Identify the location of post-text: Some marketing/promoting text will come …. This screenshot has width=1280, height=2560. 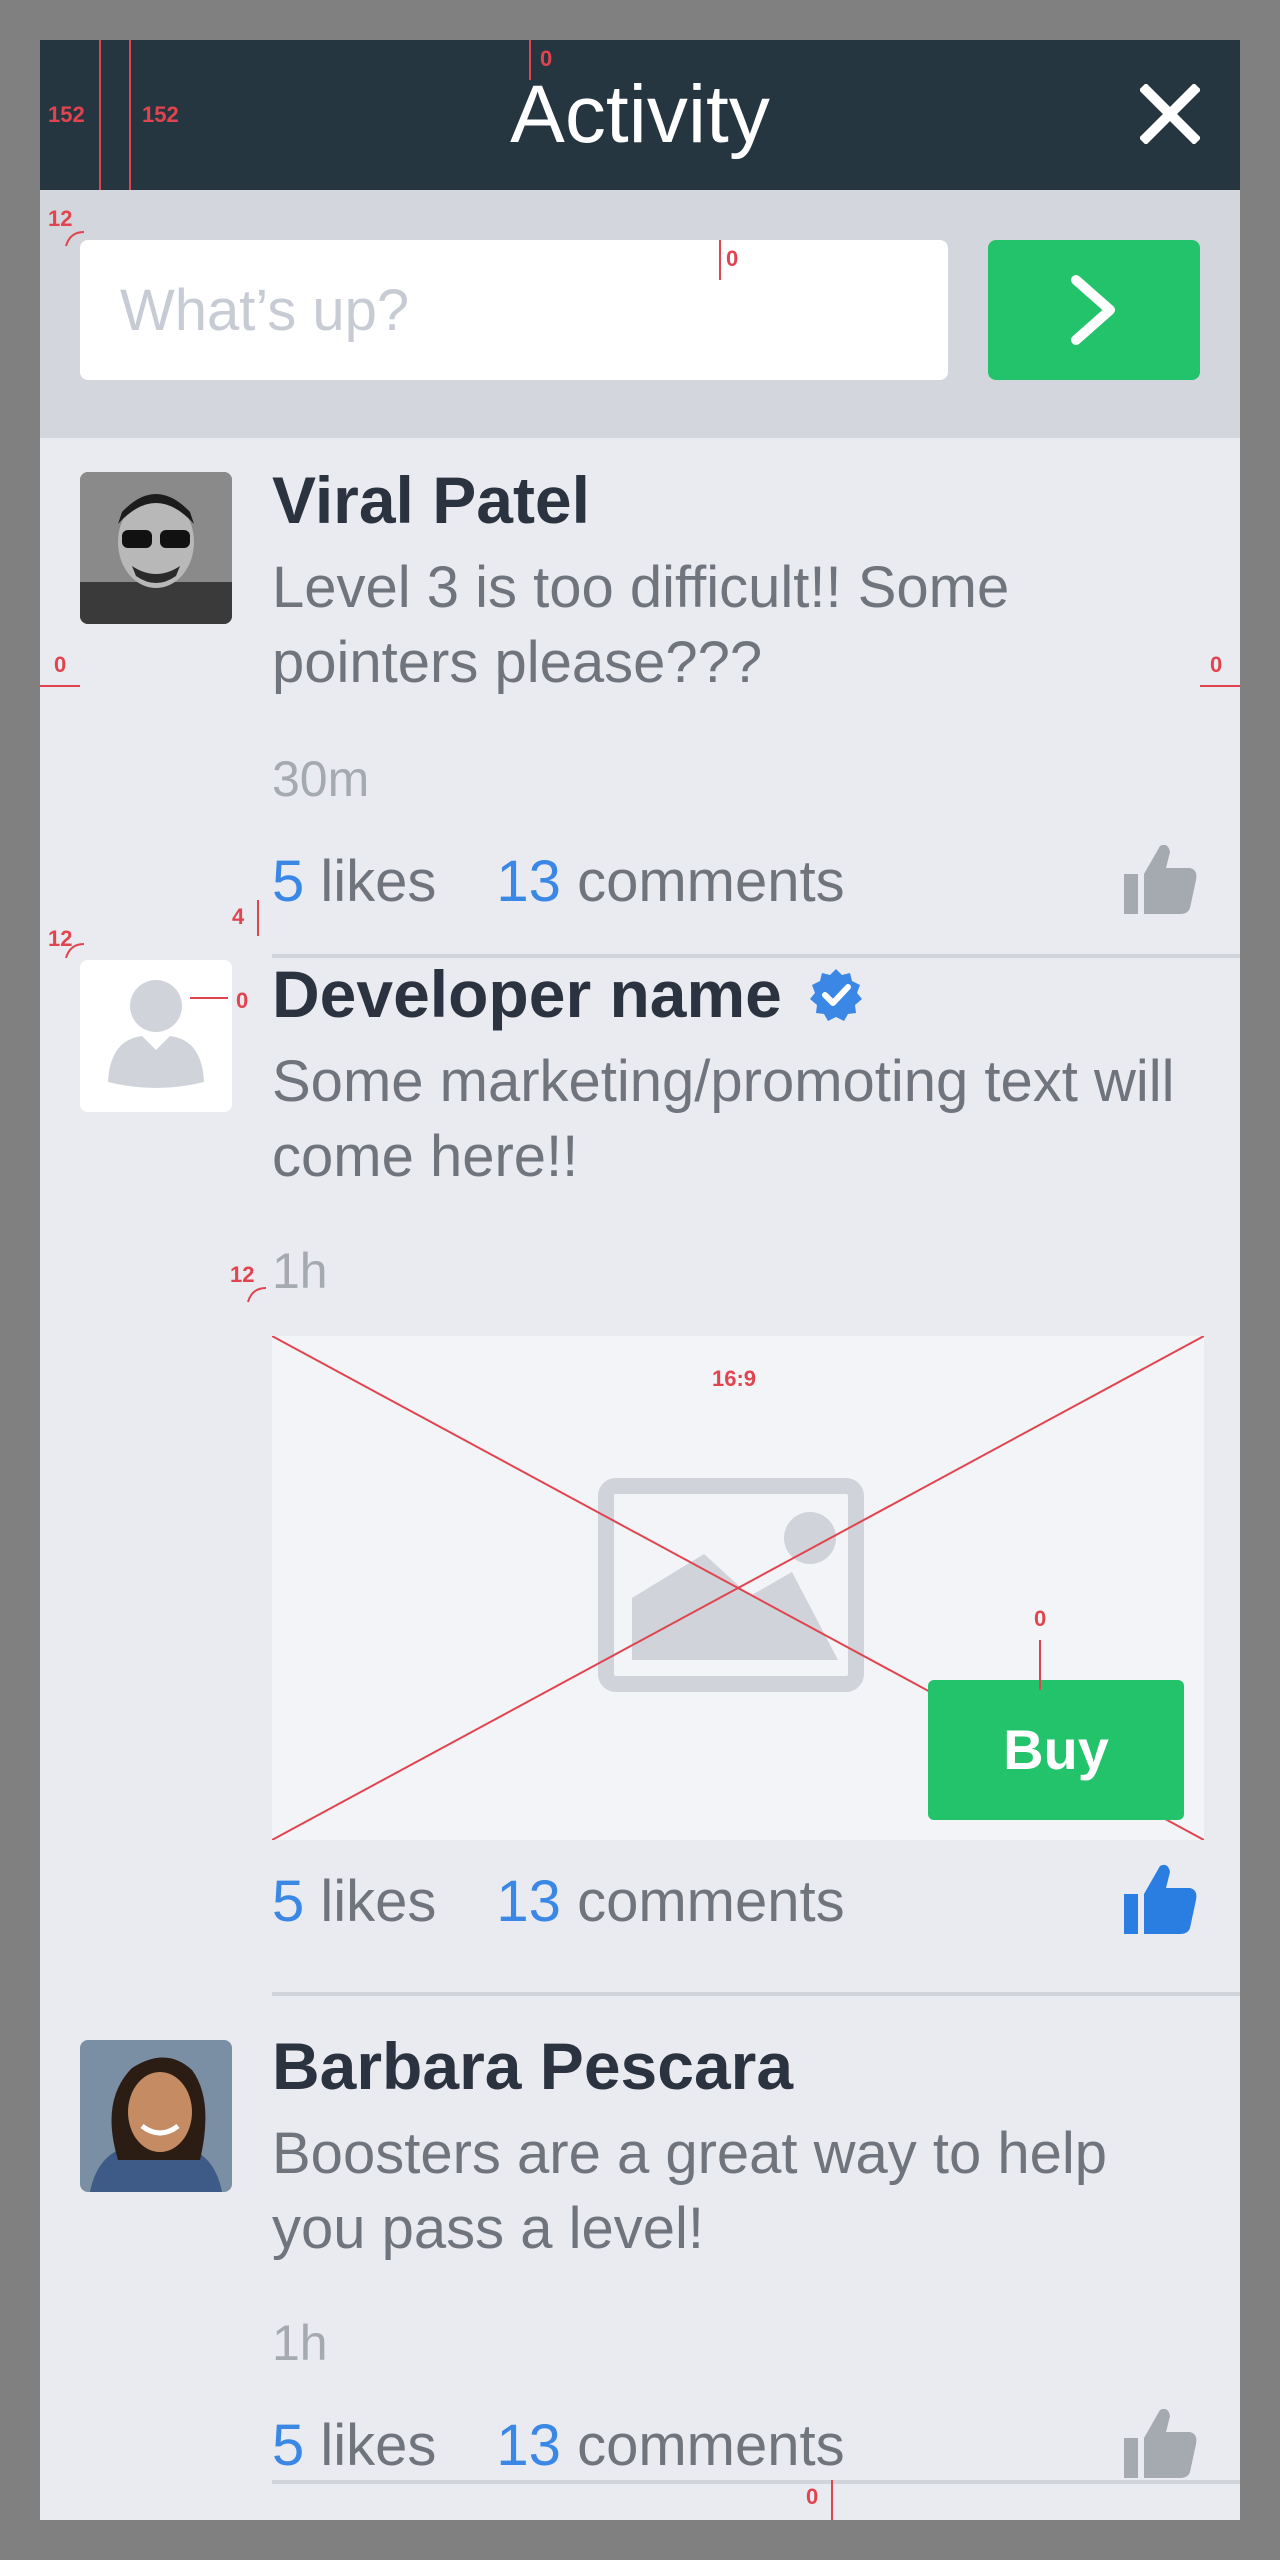
(723, 1119).